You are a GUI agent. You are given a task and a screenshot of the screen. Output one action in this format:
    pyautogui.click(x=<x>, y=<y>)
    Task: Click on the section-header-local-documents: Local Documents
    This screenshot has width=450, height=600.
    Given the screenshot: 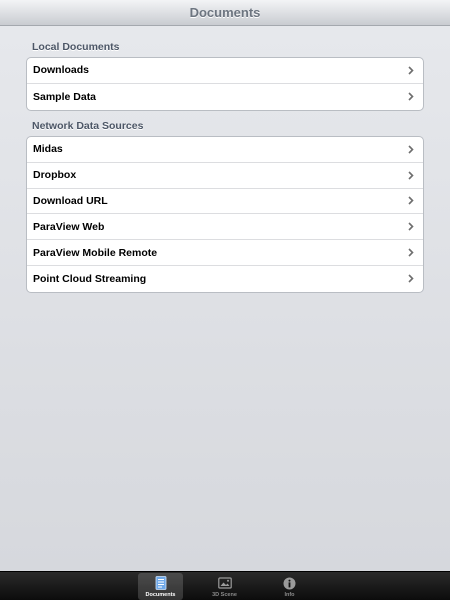 What is the action you would take?
    pyautogui.click(x=76, y=47)
    